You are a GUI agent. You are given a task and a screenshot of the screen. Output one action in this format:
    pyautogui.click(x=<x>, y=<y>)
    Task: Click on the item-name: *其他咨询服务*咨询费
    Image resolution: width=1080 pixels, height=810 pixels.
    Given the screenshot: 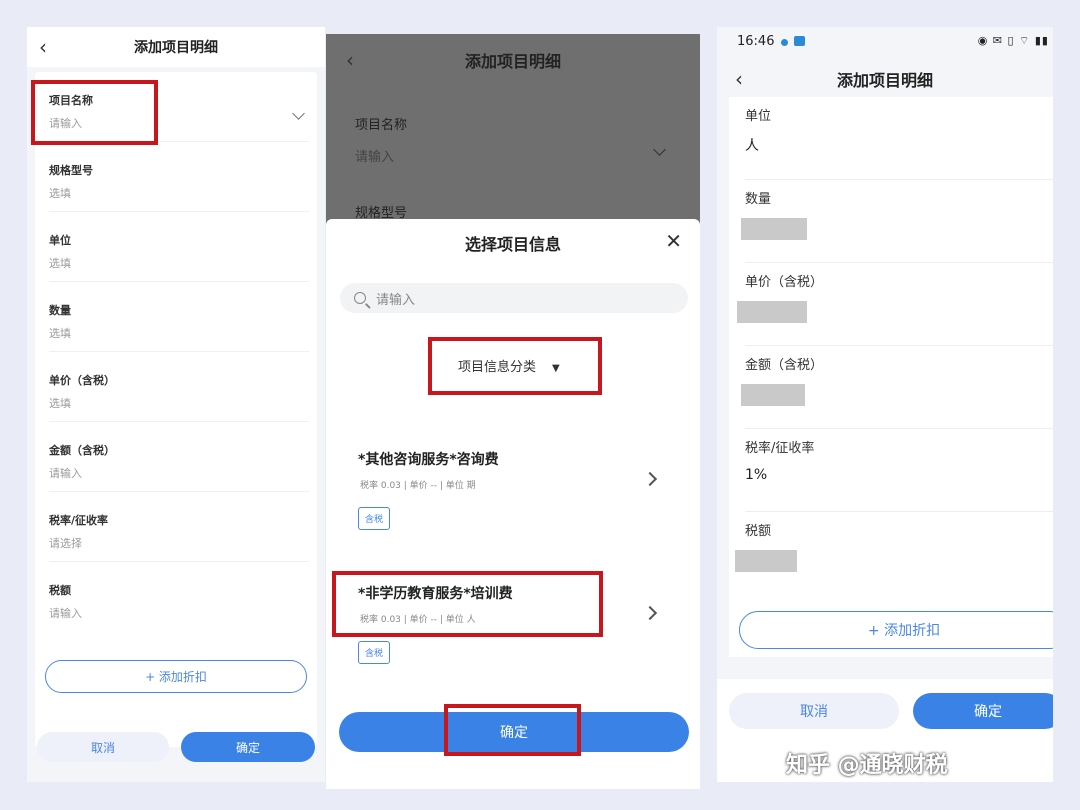 What is the action you would take?
    pyautogui.click(x=428, y=460)
    